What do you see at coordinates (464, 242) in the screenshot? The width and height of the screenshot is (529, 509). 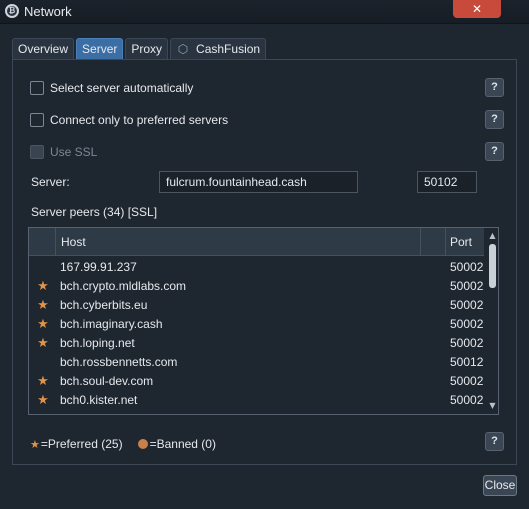 I see `column-header-port: Port` at bounding box center [464, 242].